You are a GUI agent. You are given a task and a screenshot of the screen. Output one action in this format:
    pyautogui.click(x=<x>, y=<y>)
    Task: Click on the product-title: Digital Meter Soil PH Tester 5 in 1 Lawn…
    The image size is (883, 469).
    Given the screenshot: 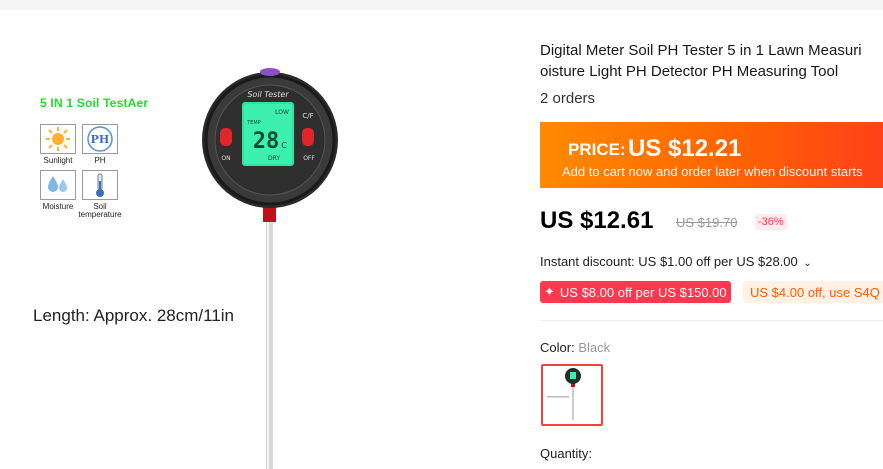 What is the action you would take?
    pyautogui.click(x=701, y=61)
    